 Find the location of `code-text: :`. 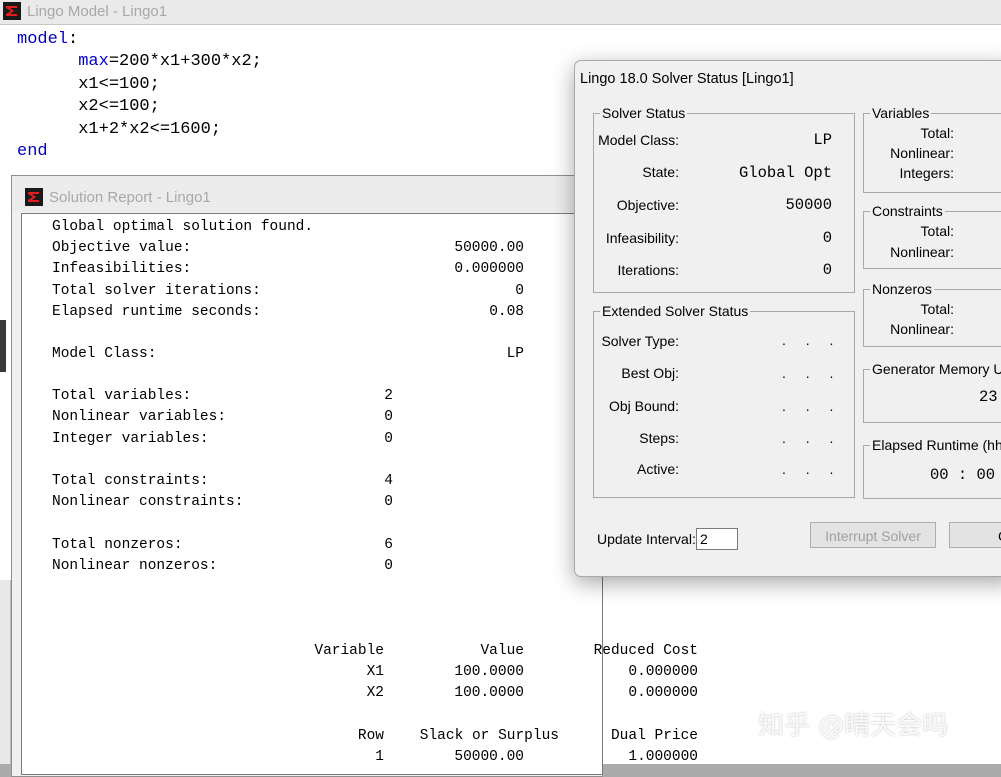

code-text: : is located at coordinates (73, 39).